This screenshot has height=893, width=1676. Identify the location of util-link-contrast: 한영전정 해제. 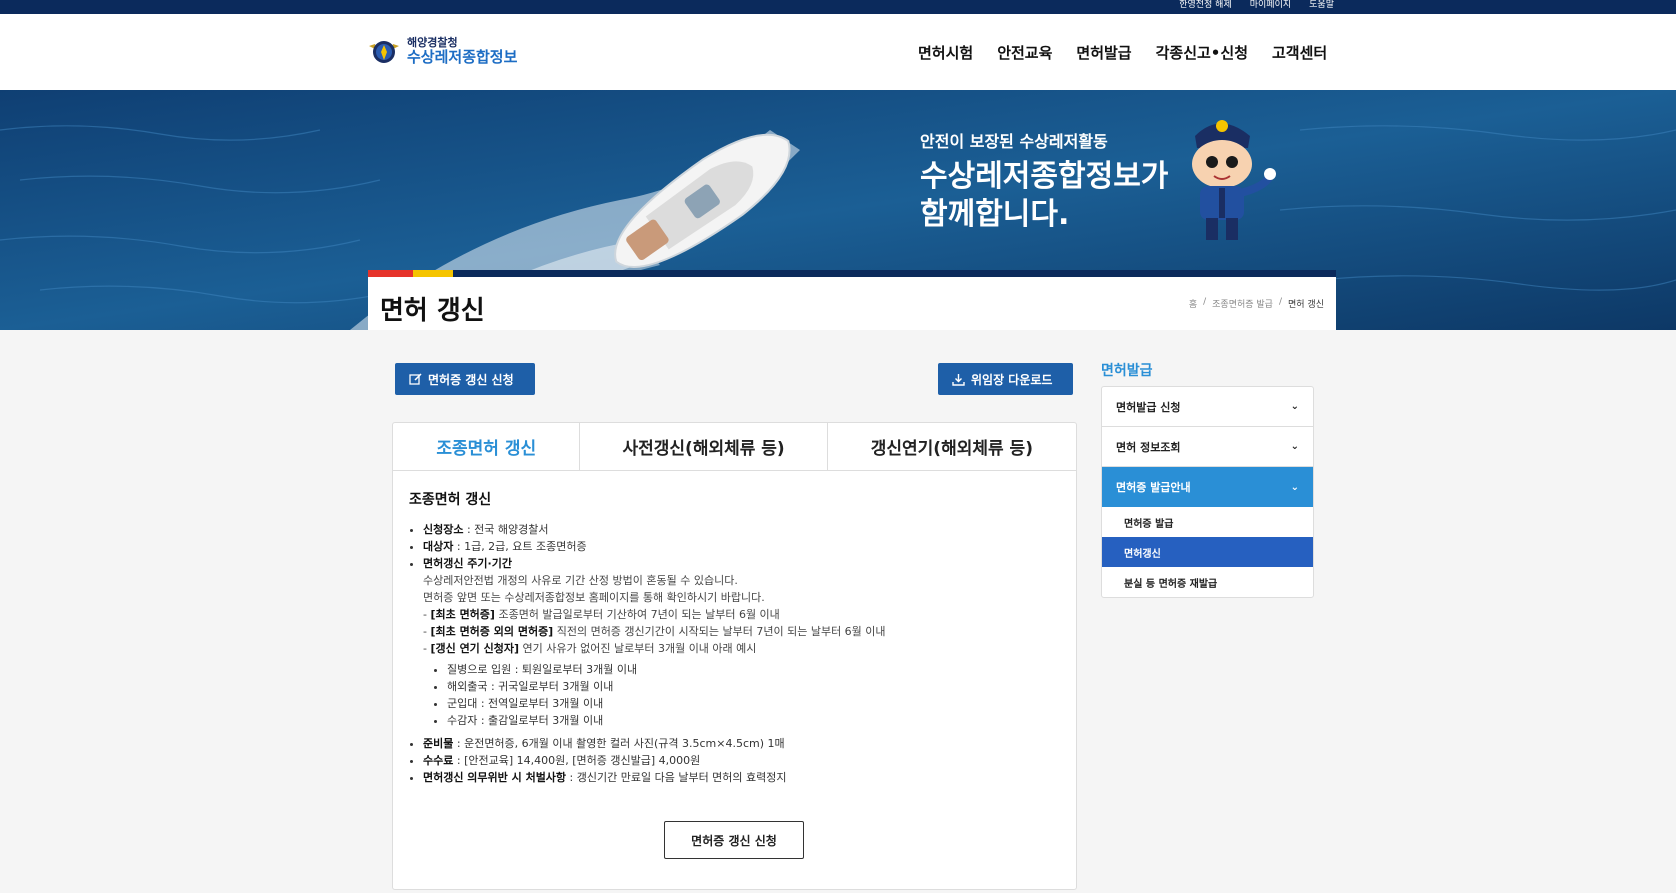
(1205, 5).